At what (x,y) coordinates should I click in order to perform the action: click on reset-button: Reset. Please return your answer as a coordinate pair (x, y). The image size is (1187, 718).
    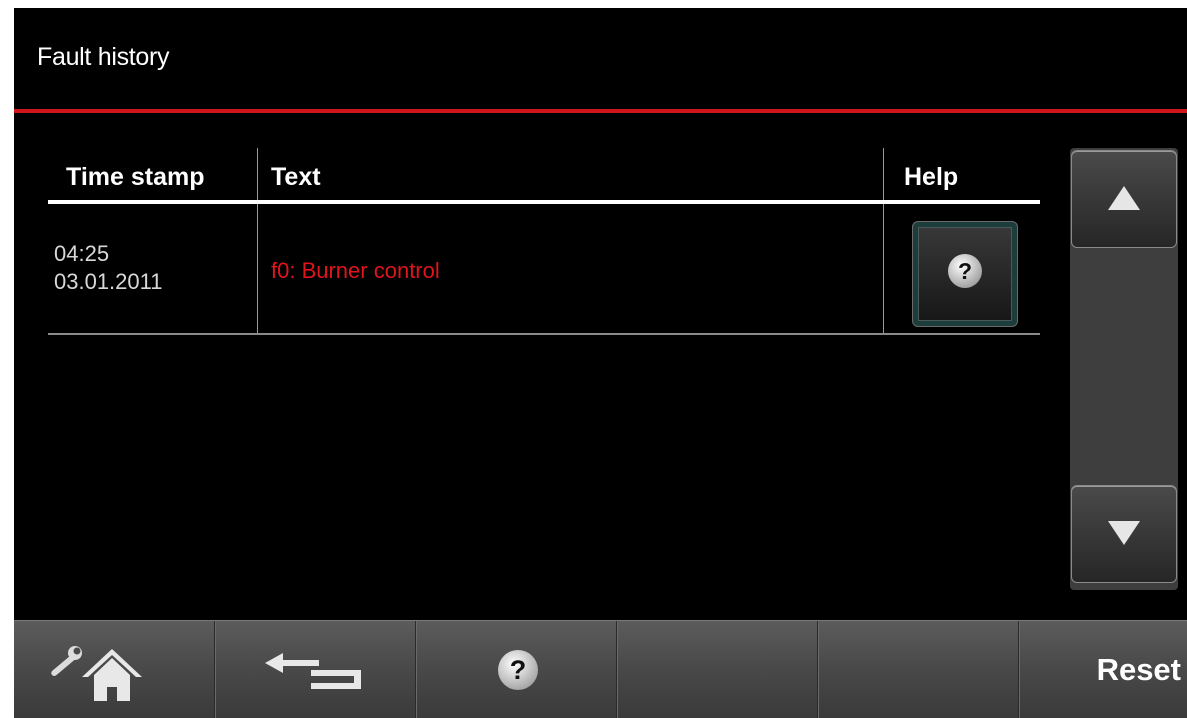
    Looking at the image, I should click on (1103, 669).